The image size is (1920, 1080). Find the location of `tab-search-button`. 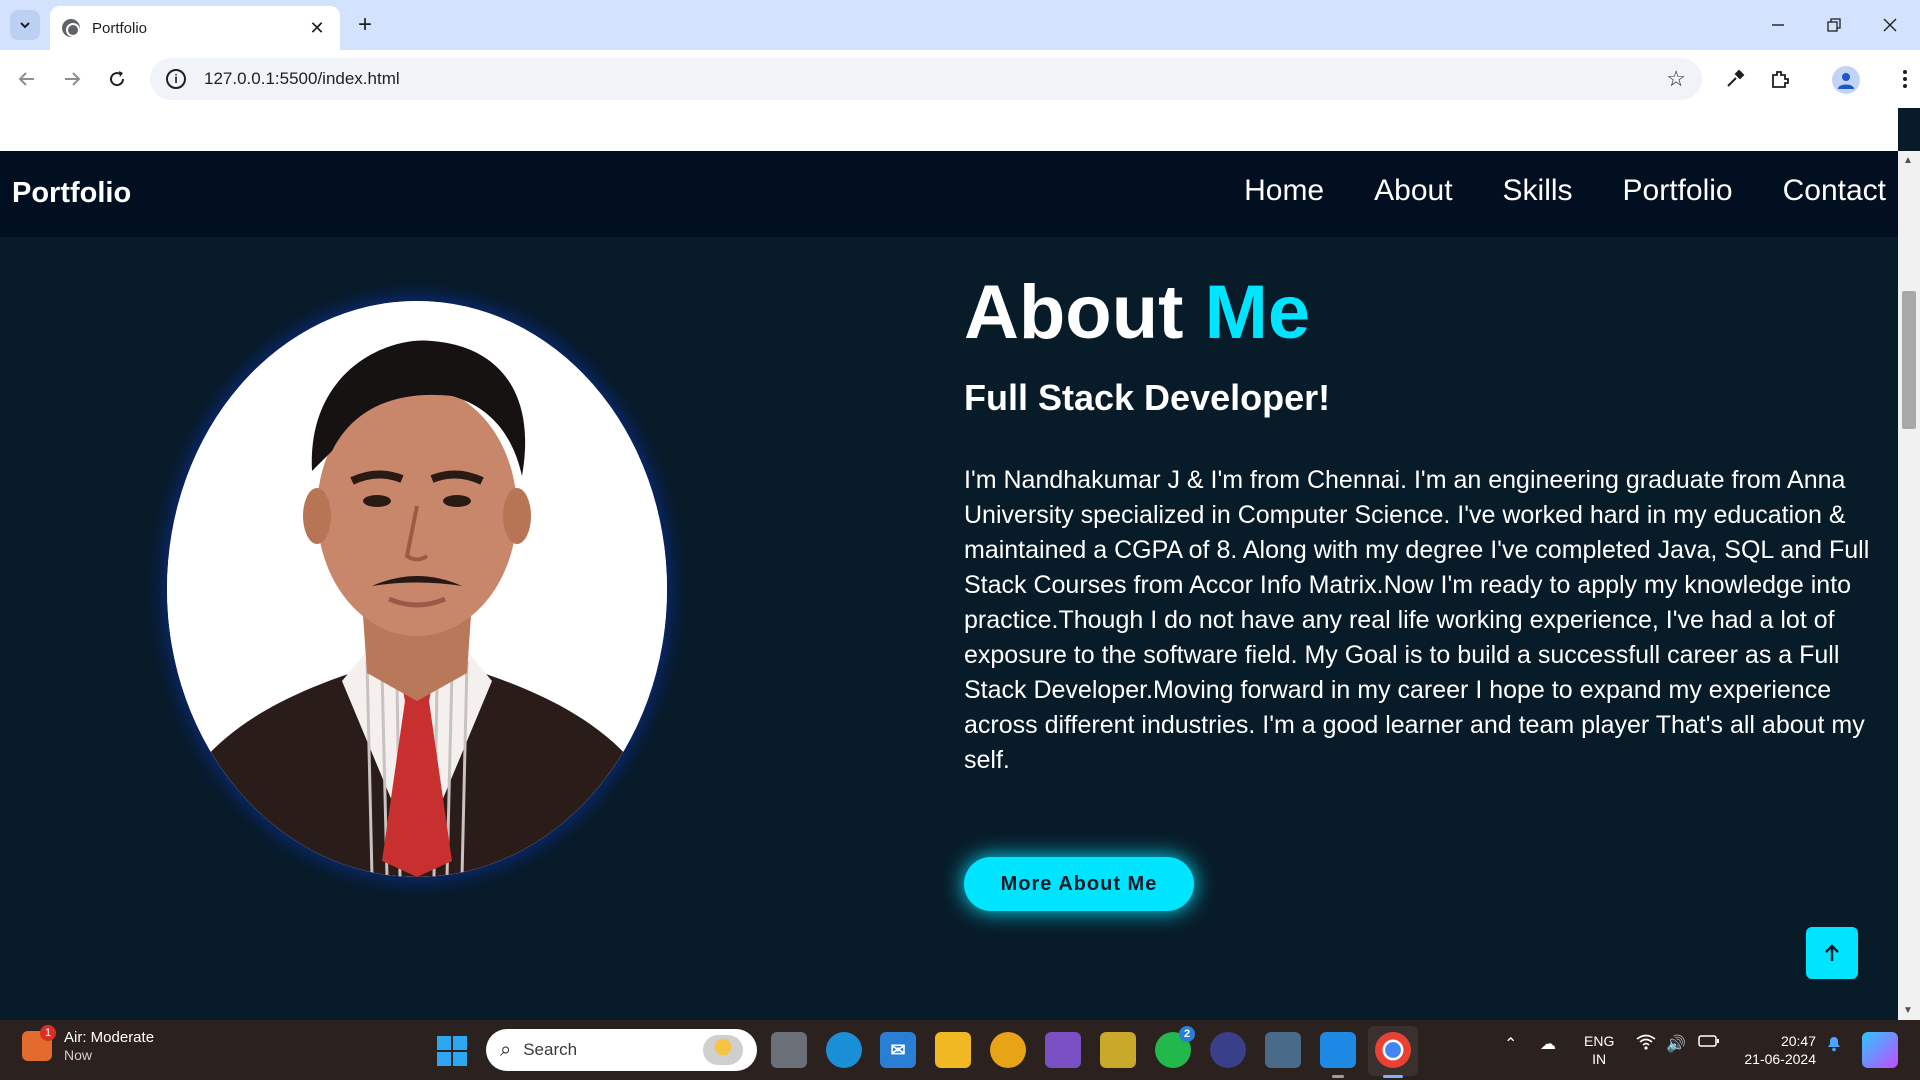

tab-search-button is located at coordinates (25, 25).